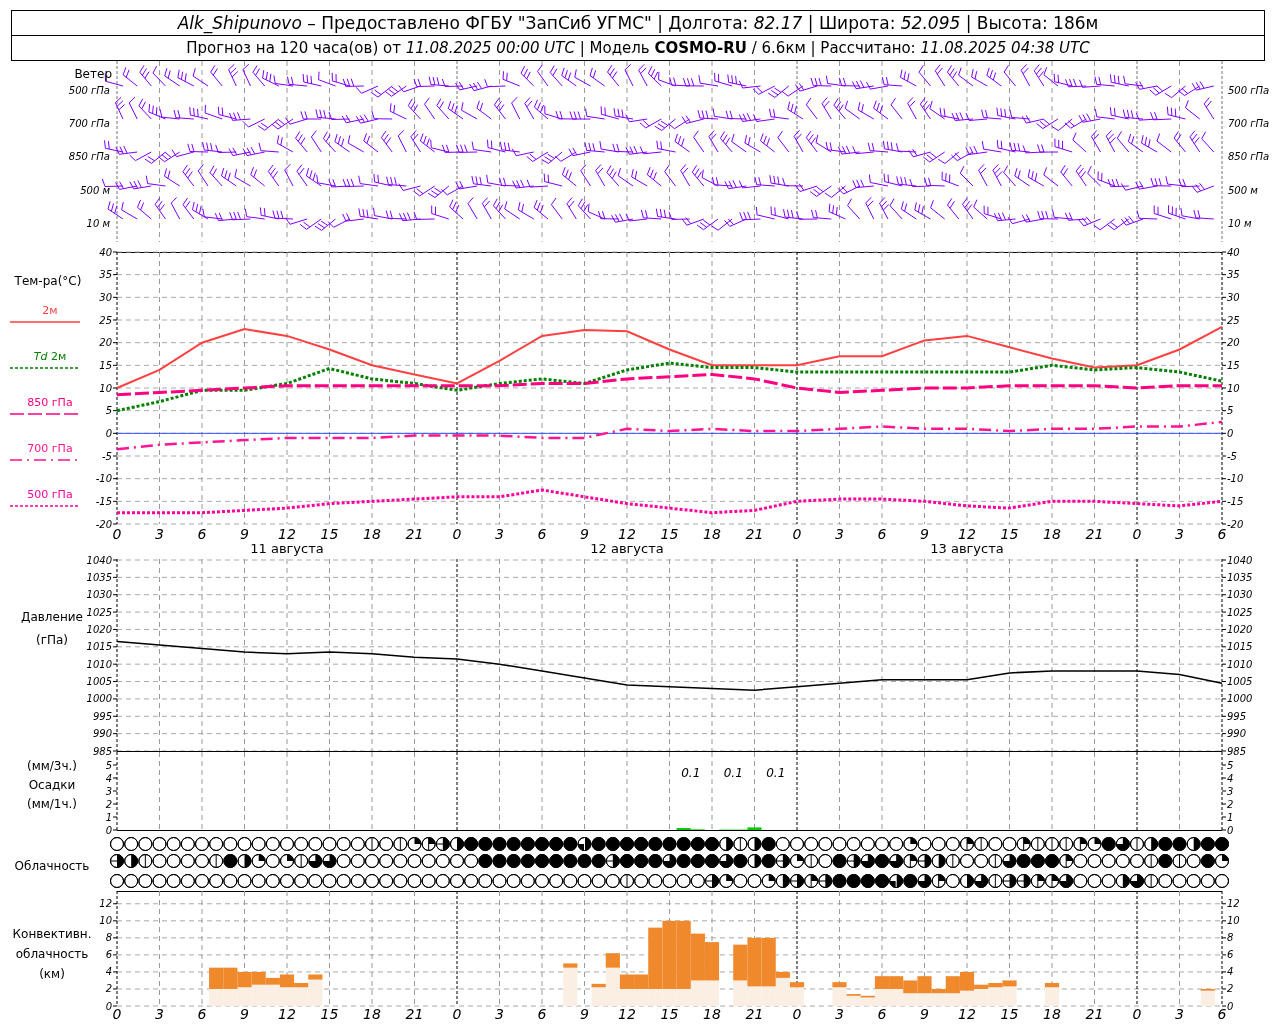 This screenshot has width=1280, height=1024. Describe the element at coordinates (1249, 156) in the screenshot. I see `level-label: 850 гПа` at that location.